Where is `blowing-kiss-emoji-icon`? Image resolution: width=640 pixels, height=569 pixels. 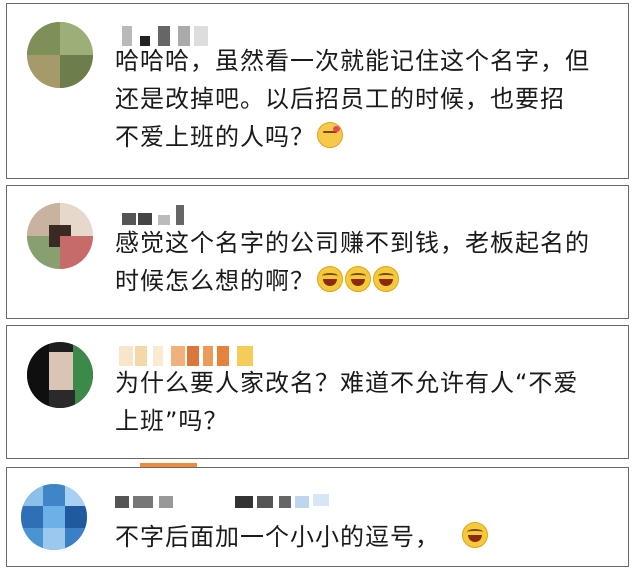 blowing-kiss-emoji-icon is located at coordinates (330, 135).